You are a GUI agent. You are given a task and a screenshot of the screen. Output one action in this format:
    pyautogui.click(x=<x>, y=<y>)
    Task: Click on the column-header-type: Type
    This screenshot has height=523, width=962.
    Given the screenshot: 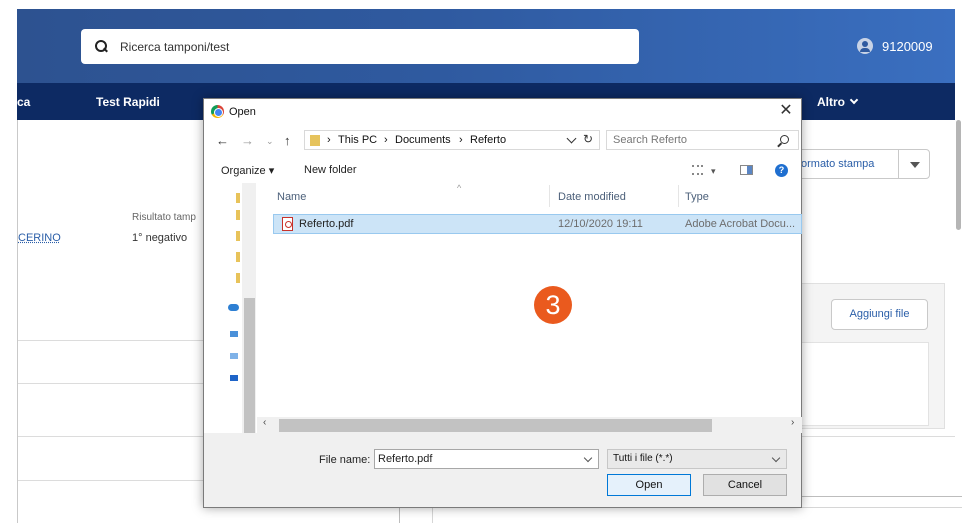 What is the action you would take?
    pyautogui.click(x=735, y=196)
    